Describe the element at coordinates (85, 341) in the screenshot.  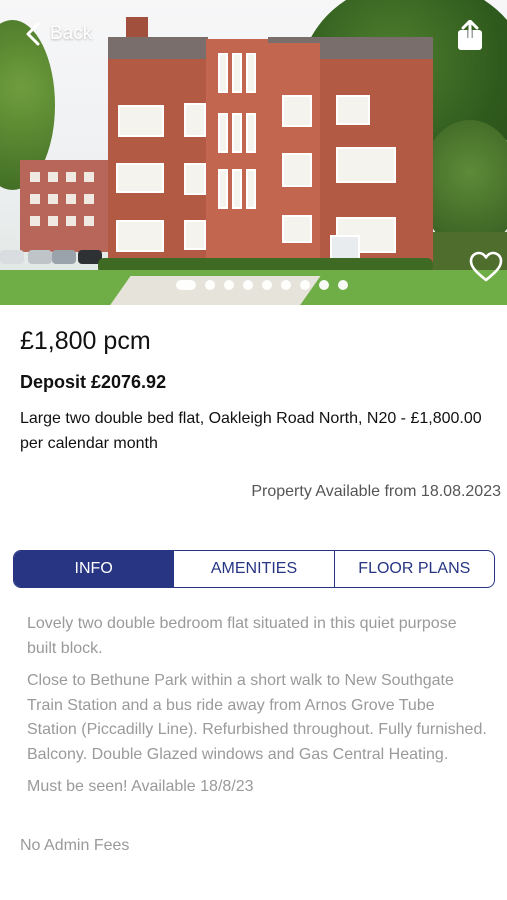
I see `listing-price: £1,800 pcm` at that location.